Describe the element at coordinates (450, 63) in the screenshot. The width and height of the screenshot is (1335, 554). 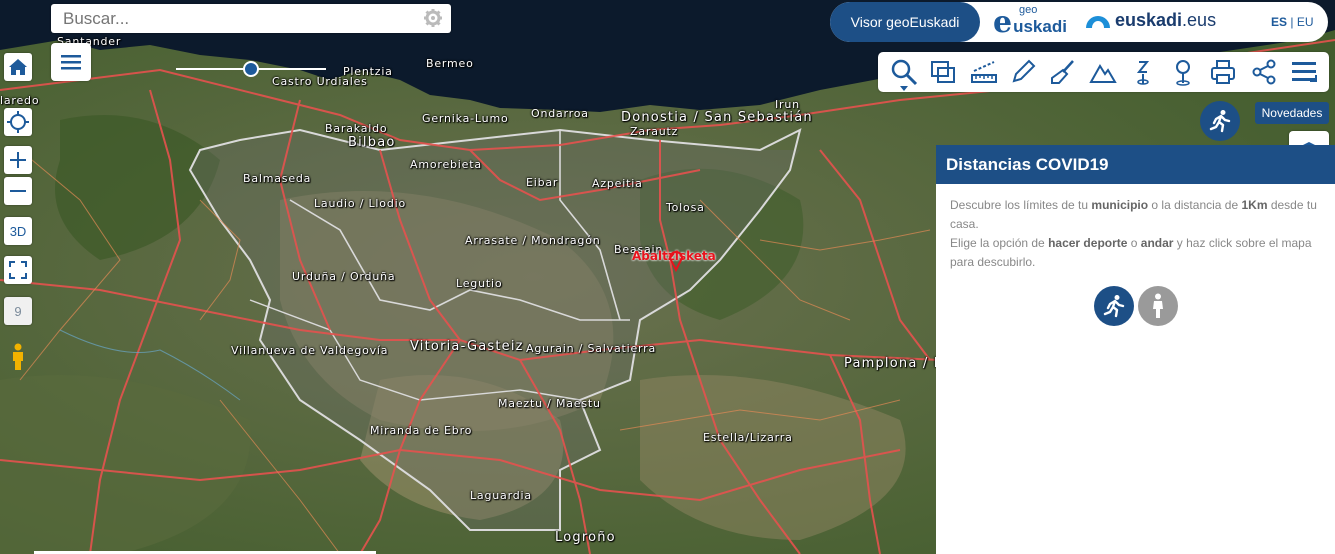
I see `label-bermeo: Bermeo` at that location.